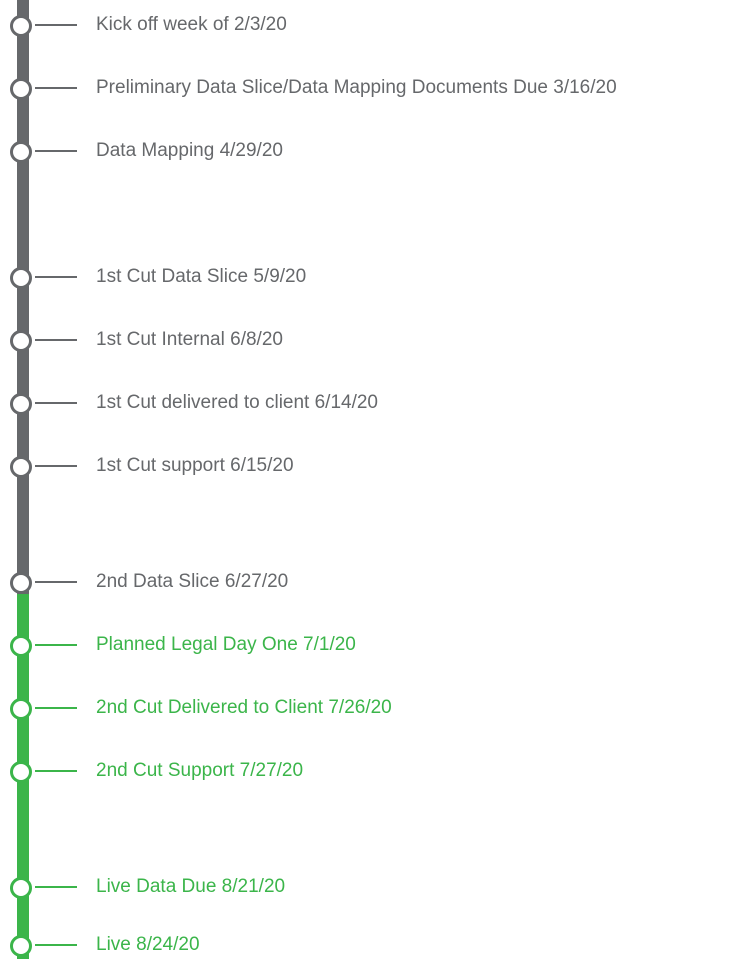 The width and height of the screenshot is (733, 960). What do you see at coordinates (366, 645) in the screenshot?
I see `milestone-9: Planned Legal Day One 7/1/20` at bounding box center [366, 645].